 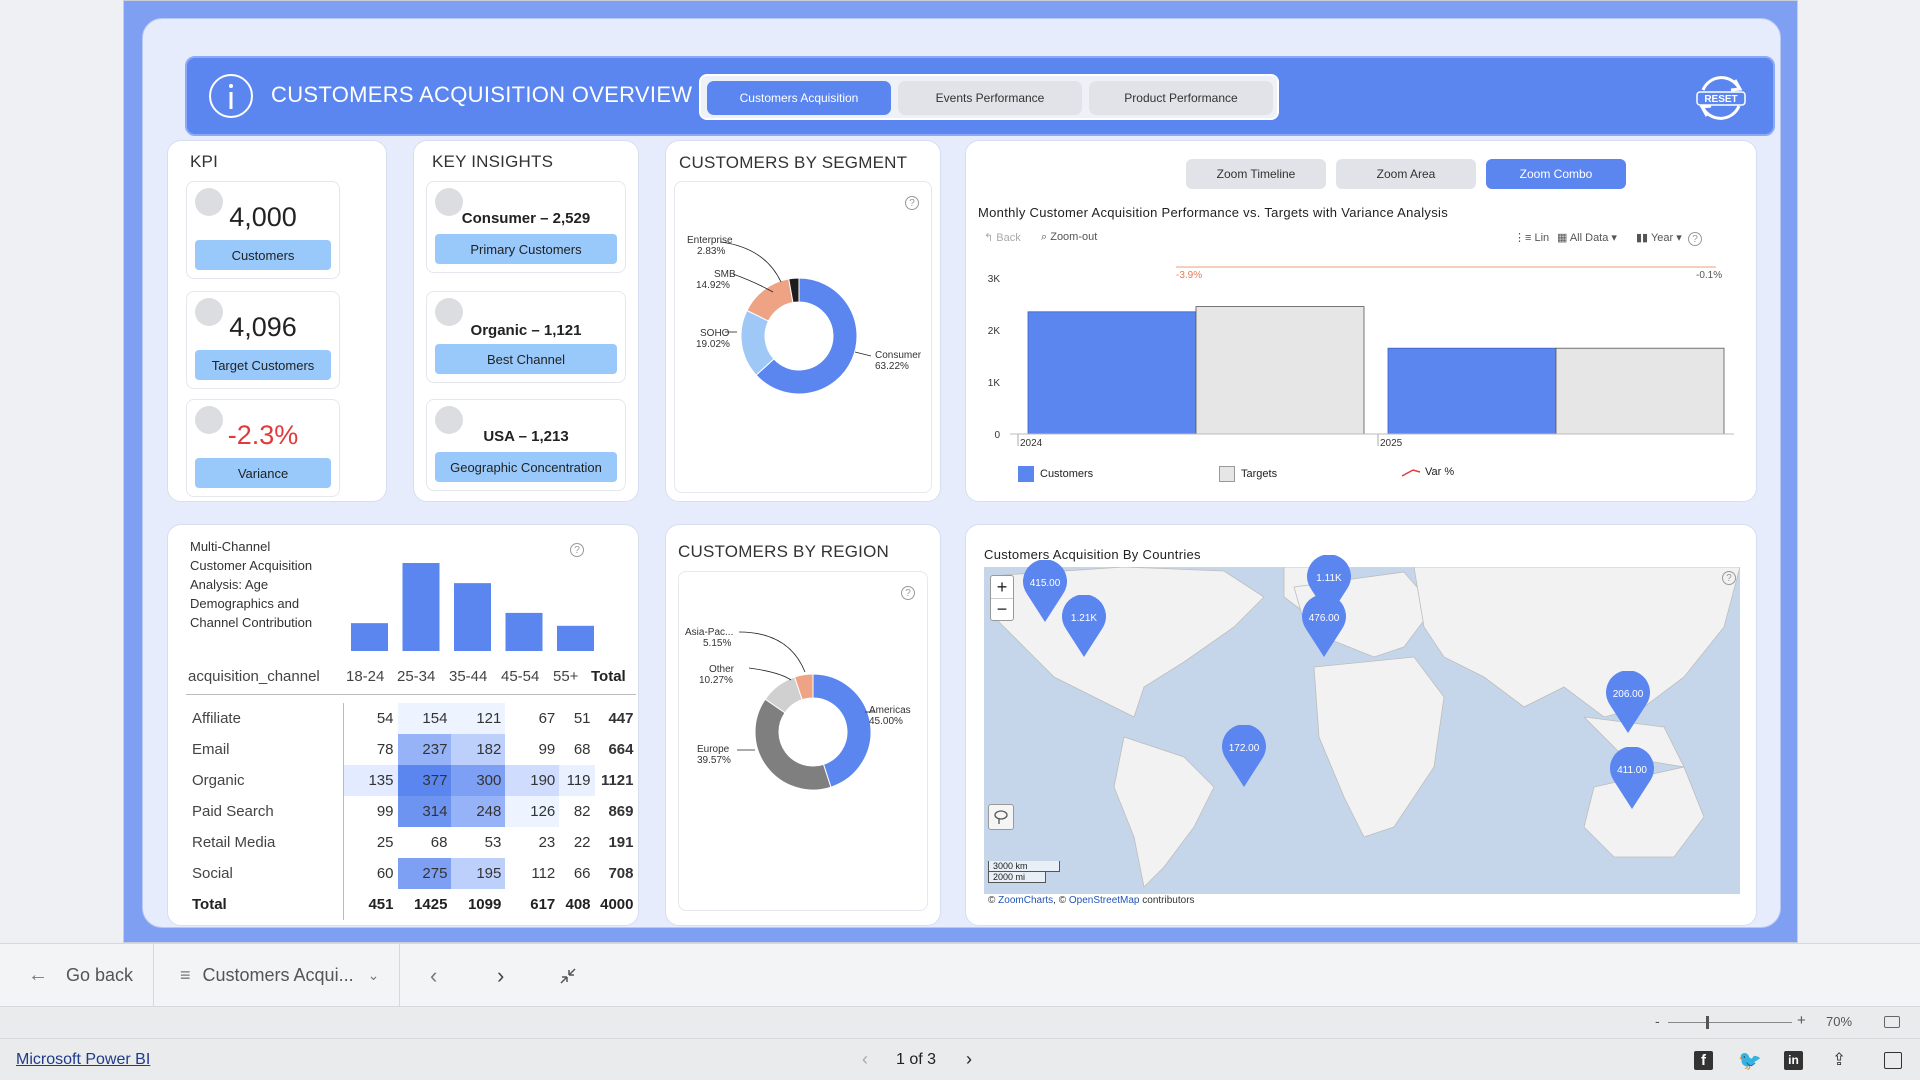 What do you see at coordinates (1189, 275) in the screenshot?
I see `variance-label: -3.9%` at bounding box center [1189, 275].